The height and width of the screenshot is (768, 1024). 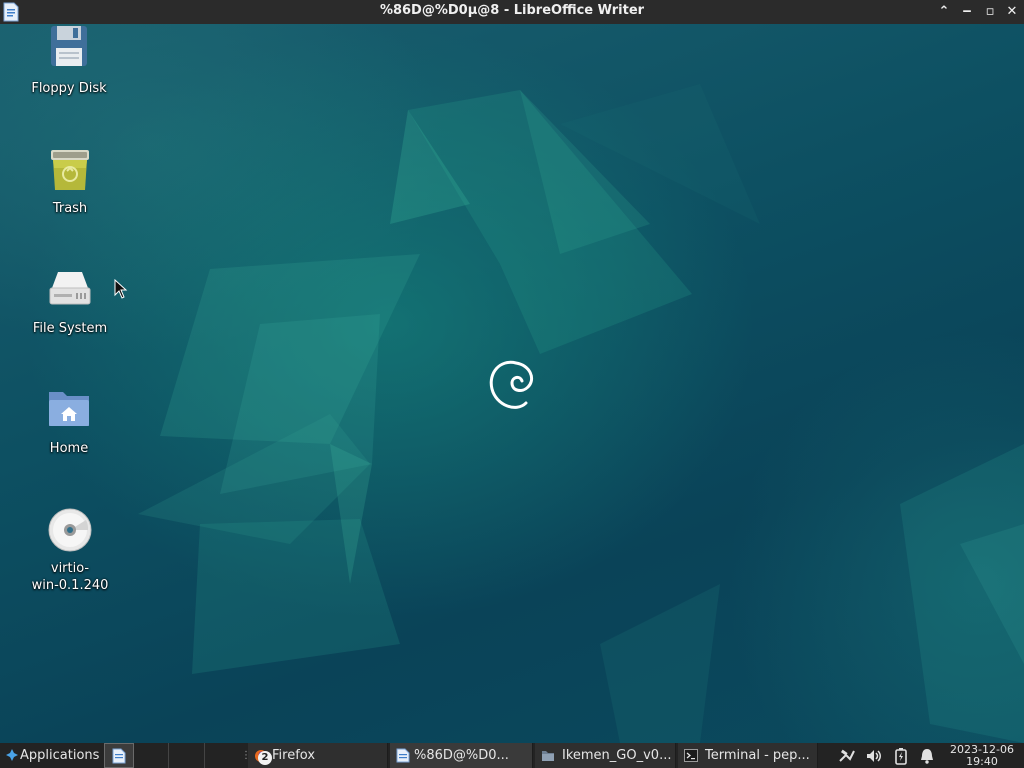 I want to click on folder-icon, so click(x=548, y=756).